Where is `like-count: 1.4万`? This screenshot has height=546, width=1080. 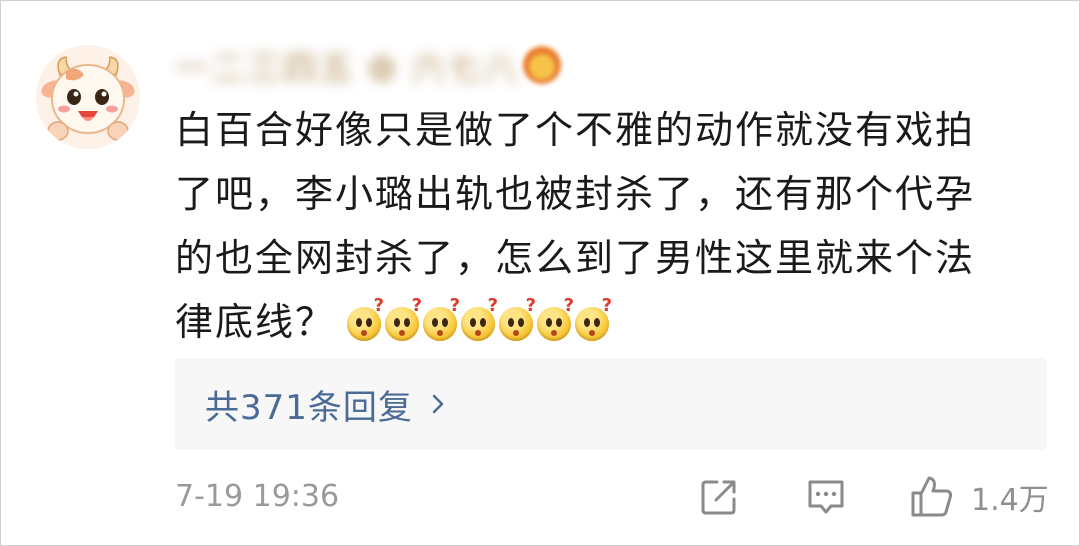 like-count: 1.4万 is located at coordinates (1010, 500).